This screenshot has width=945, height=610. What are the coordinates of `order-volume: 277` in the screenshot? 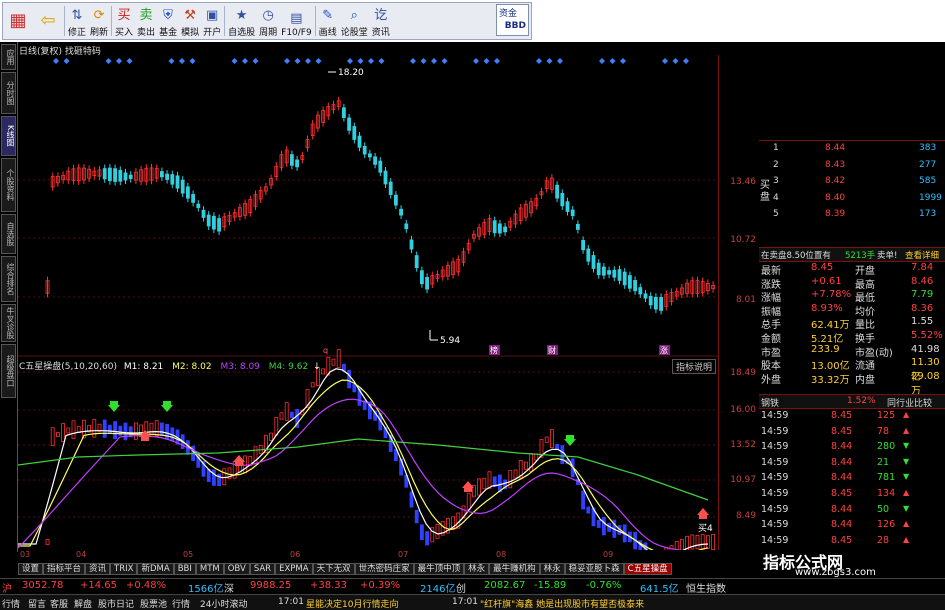 It's located at (927, 165).